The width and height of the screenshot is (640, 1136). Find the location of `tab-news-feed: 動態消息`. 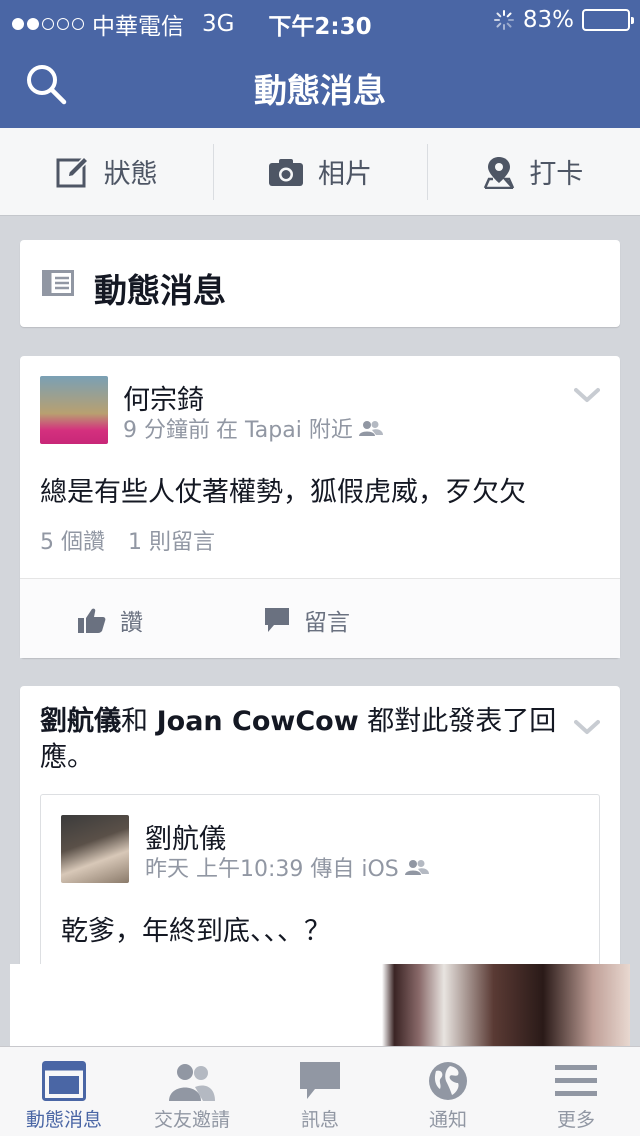

tab-news-feed: 動態消息 is located at coordinates (64, 1091).